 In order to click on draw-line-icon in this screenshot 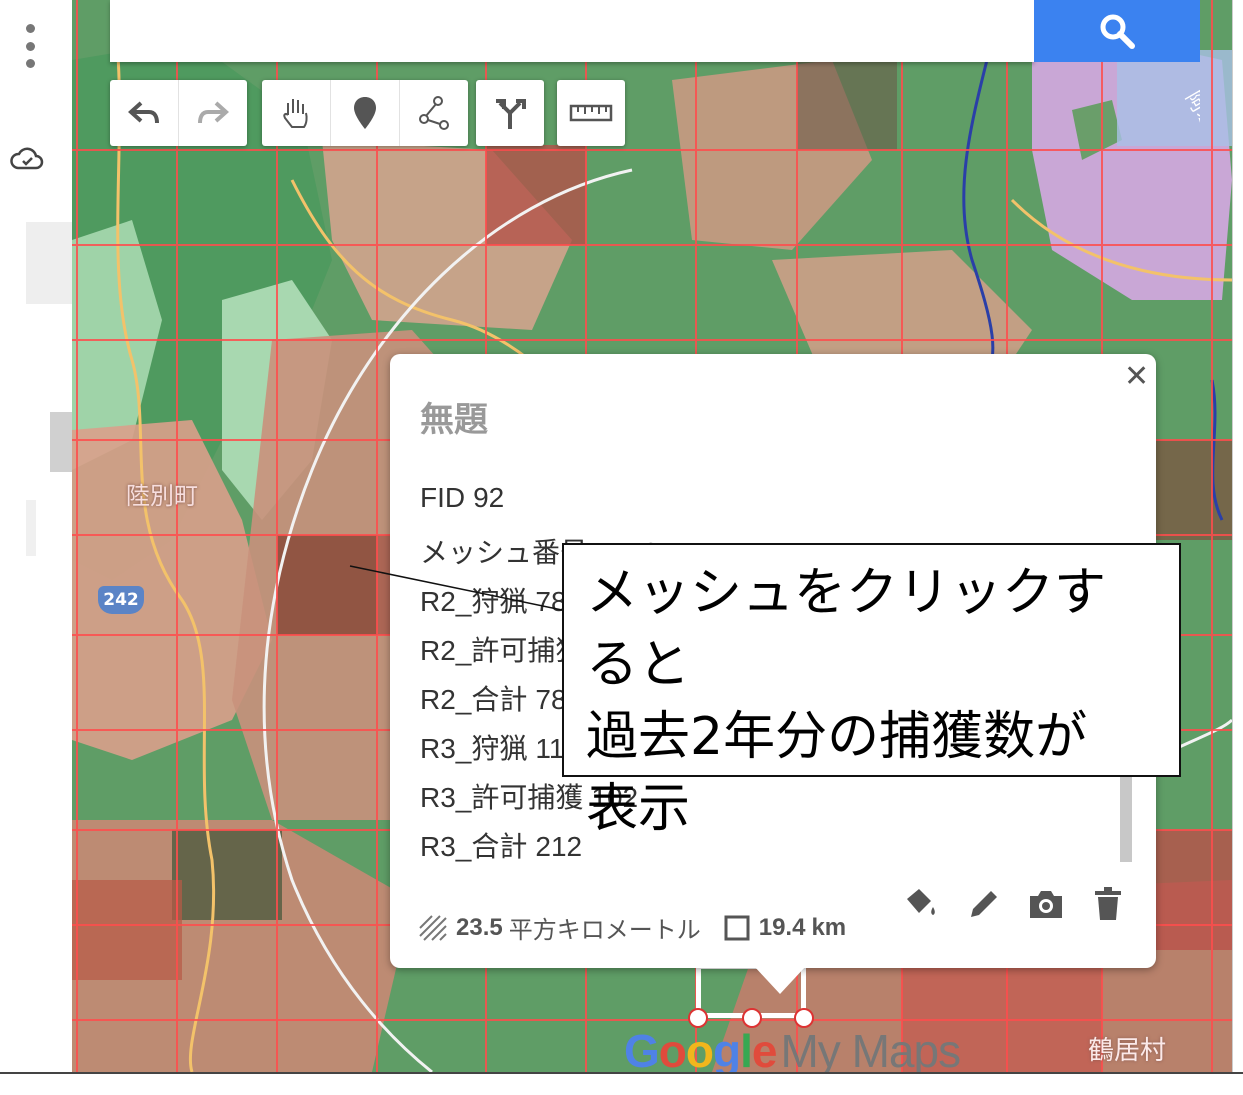, I will do `click(434, 113)`.